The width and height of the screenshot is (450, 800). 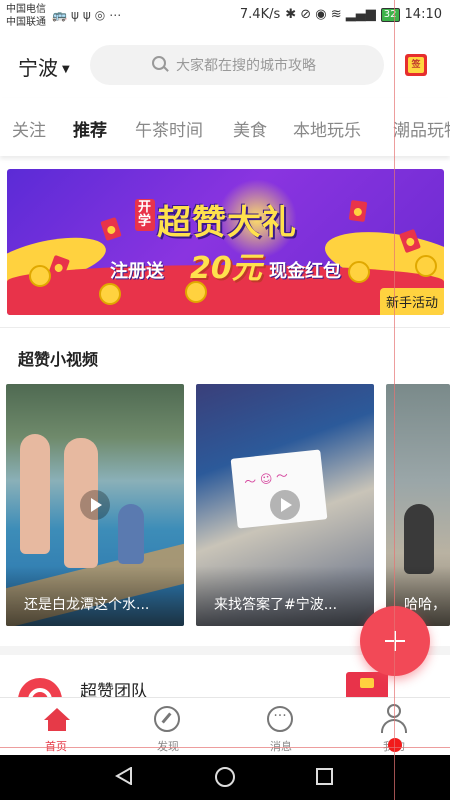 I want to click on home-circle-icon, so click(x=225, y=777).